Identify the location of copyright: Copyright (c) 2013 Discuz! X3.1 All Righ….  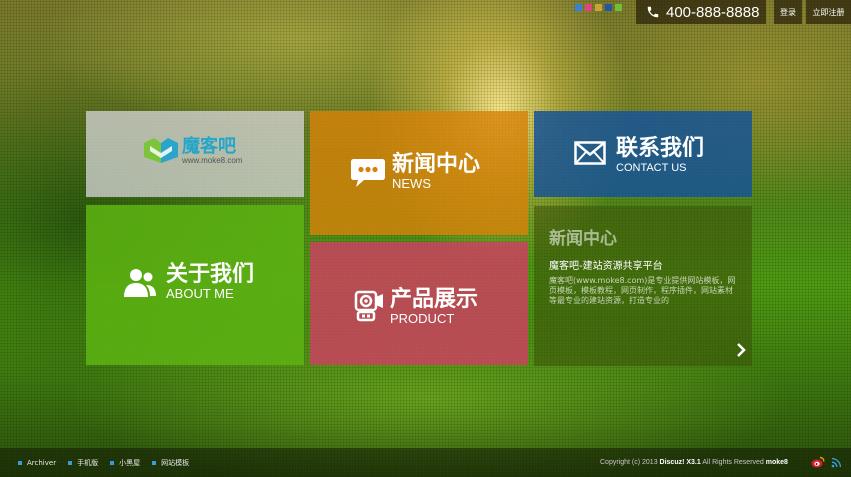
(694, 462).